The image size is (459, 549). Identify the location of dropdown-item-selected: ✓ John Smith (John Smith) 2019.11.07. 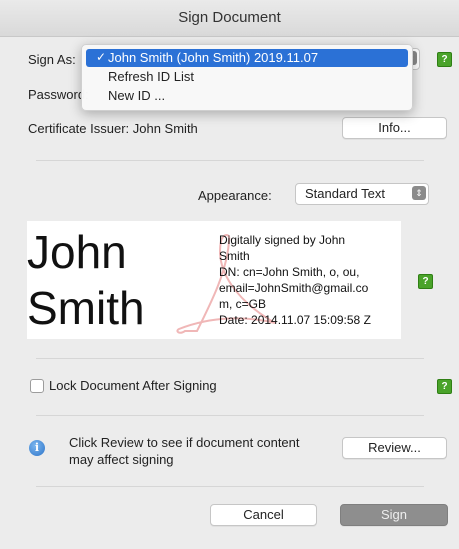
(247, 58).